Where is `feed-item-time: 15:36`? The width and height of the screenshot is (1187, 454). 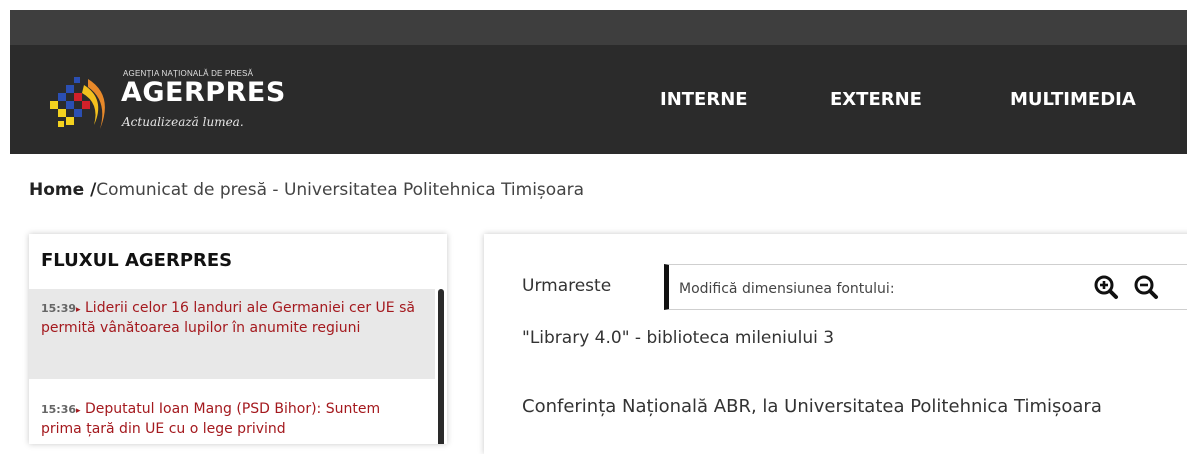 feed-item-time: 15:36 is located at coordinates (59, 409).